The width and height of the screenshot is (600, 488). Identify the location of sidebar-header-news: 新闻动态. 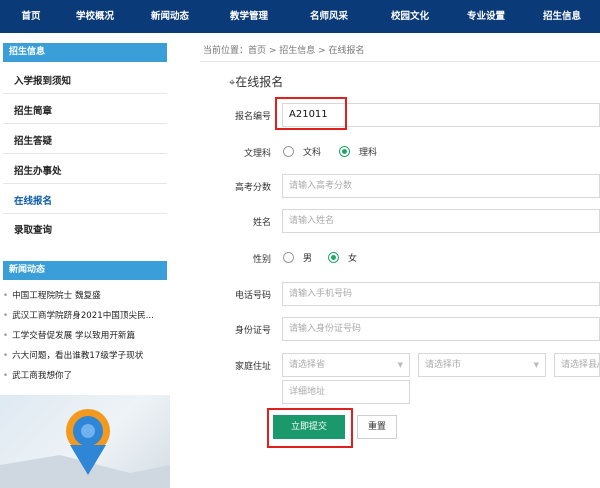
(85, 270).